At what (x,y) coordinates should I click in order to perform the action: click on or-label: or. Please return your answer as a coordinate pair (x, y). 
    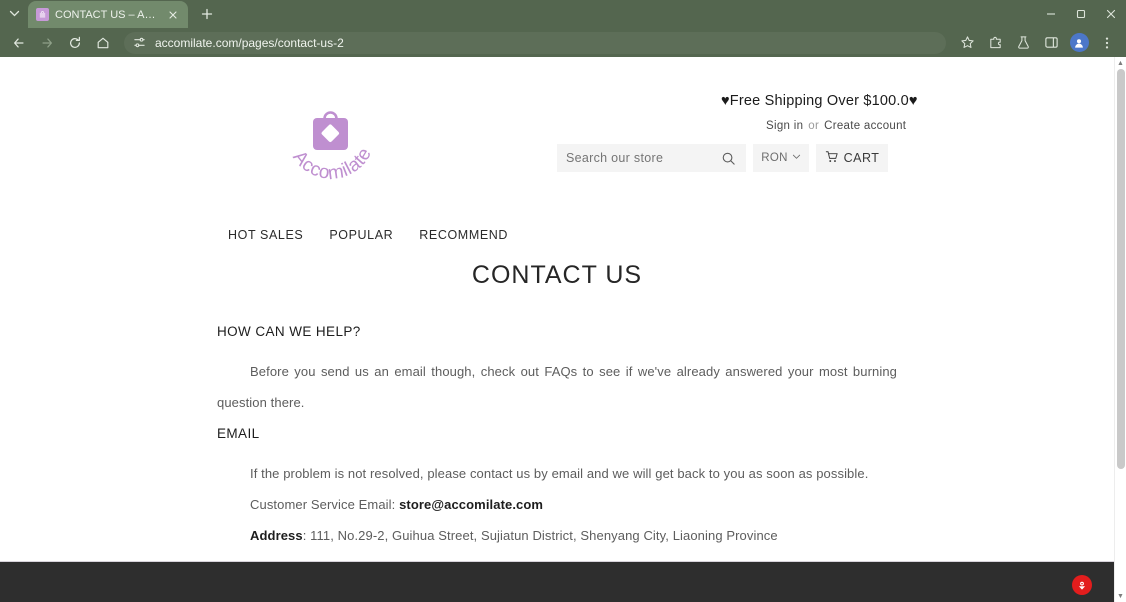
    Looking at the image, I should click on (814, 126).